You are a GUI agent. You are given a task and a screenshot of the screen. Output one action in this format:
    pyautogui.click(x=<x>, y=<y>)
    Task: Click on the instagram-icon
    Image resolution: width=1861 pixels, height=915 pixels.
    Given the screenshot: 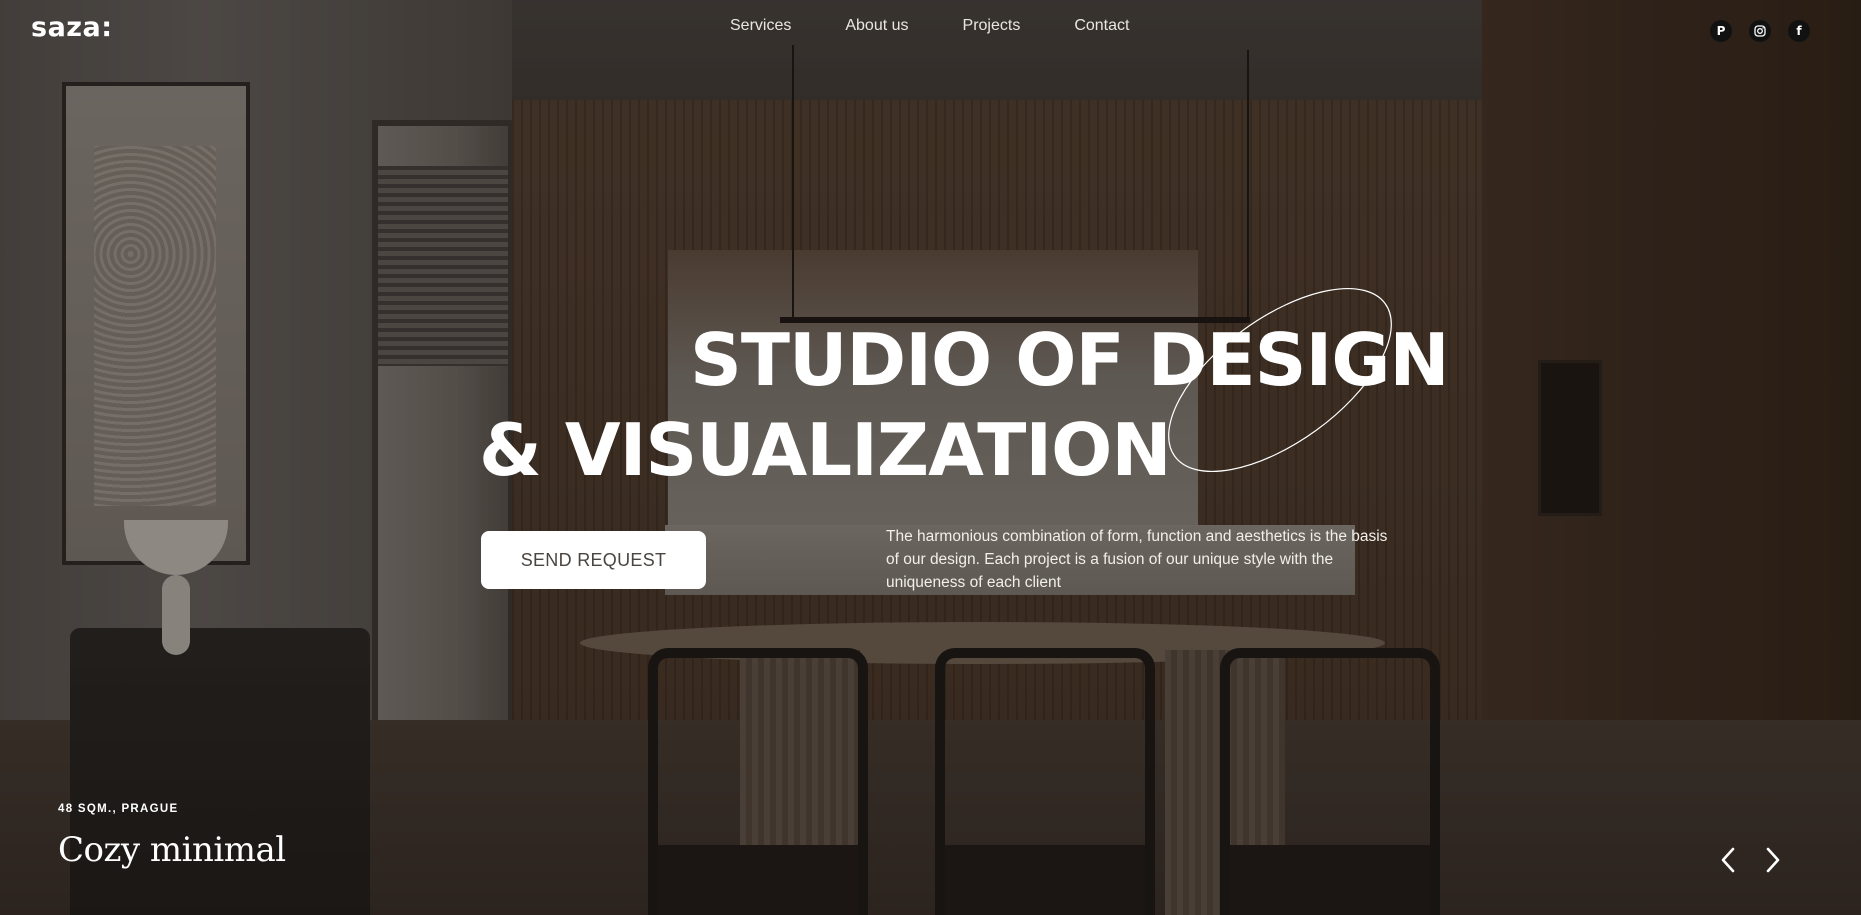 What is the action you would take?
    pyautogui.click(x=1760, y=31)
    